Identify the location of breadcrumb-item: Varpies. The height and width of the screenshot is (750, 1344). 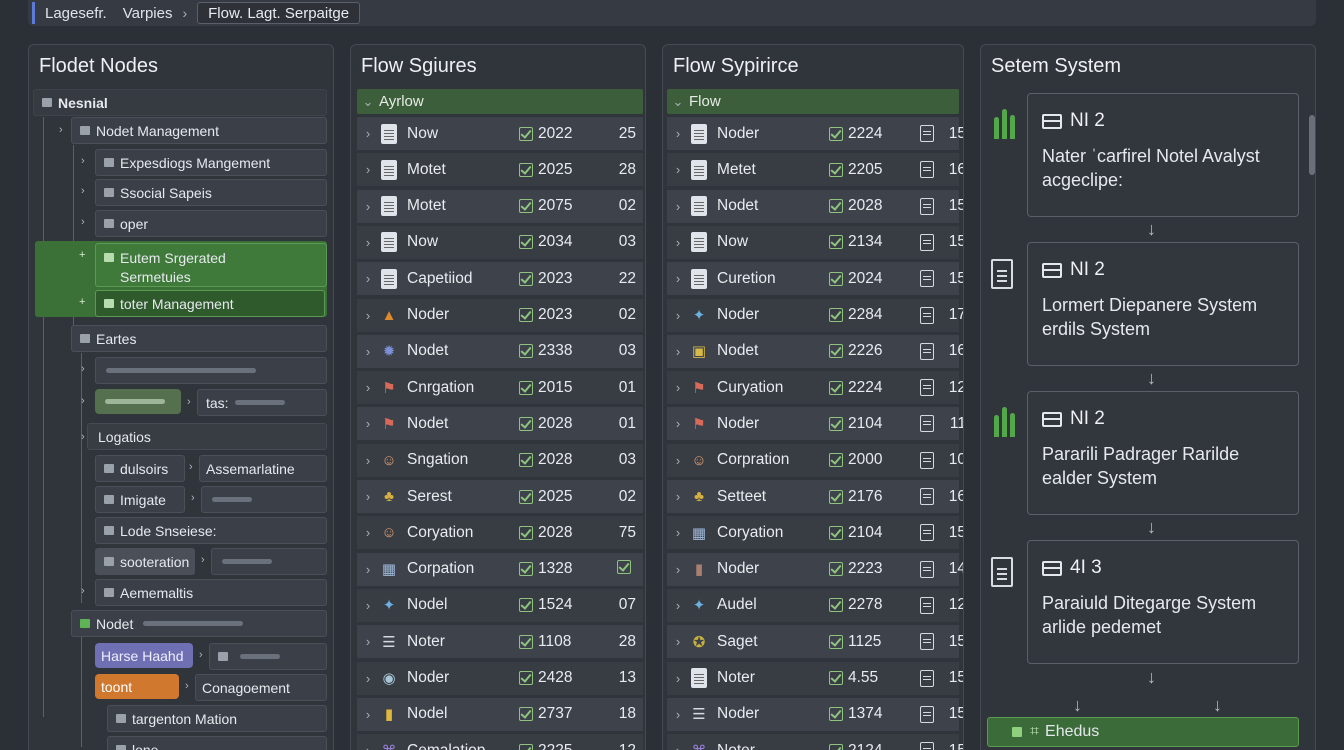
(148, 13).